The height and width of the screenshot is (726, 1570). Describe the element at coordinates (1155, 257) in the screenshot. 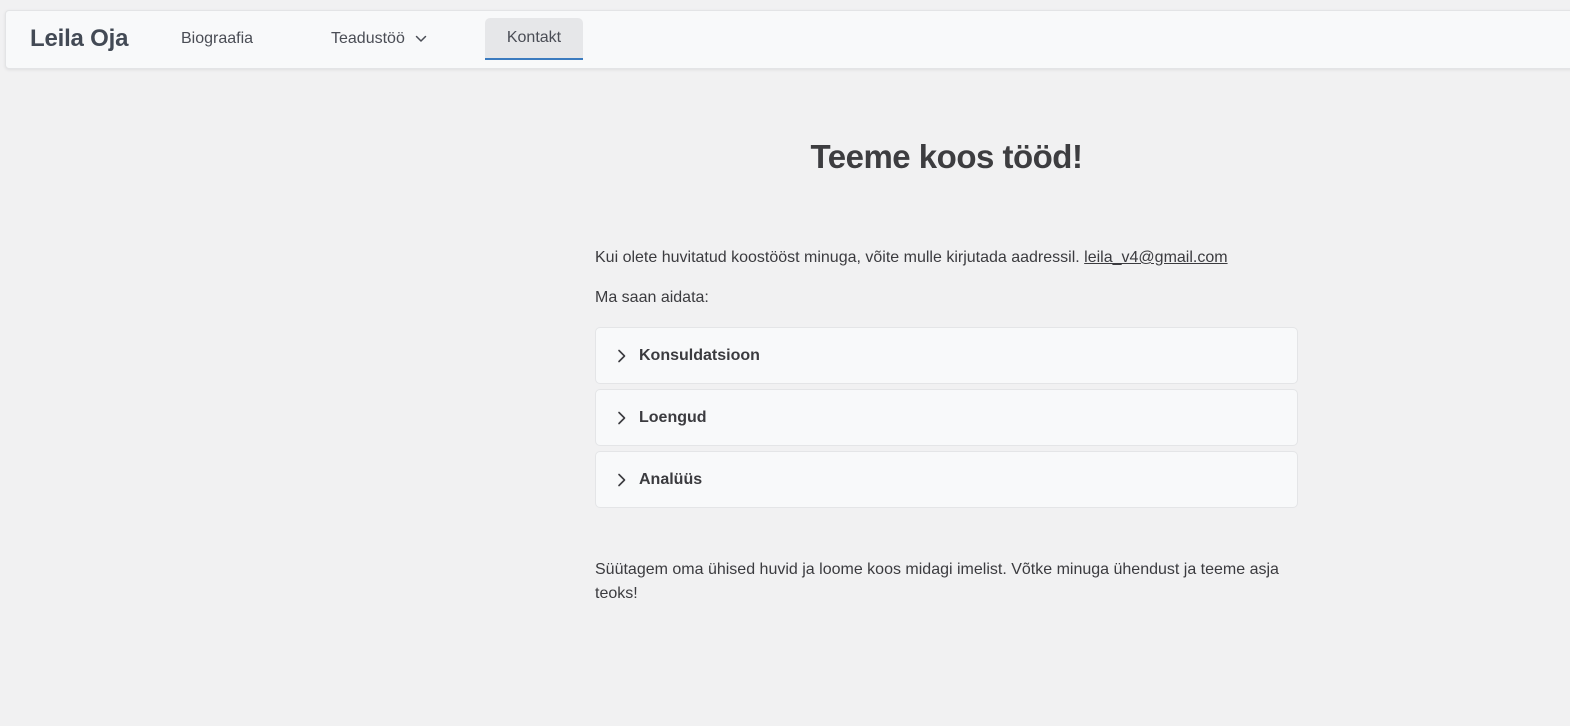

I see `email-link: leila_v4@gmail.com` at that location.